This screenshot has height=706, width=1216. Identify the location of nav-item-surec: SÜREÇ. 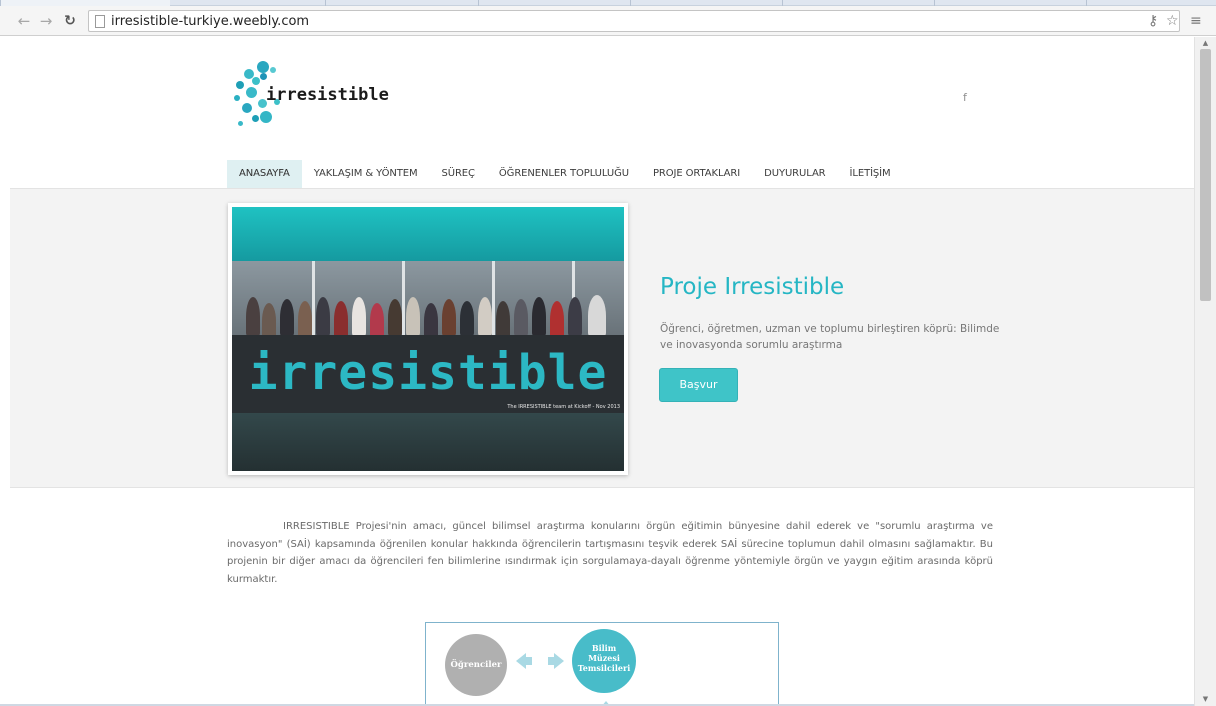
(457, 174).